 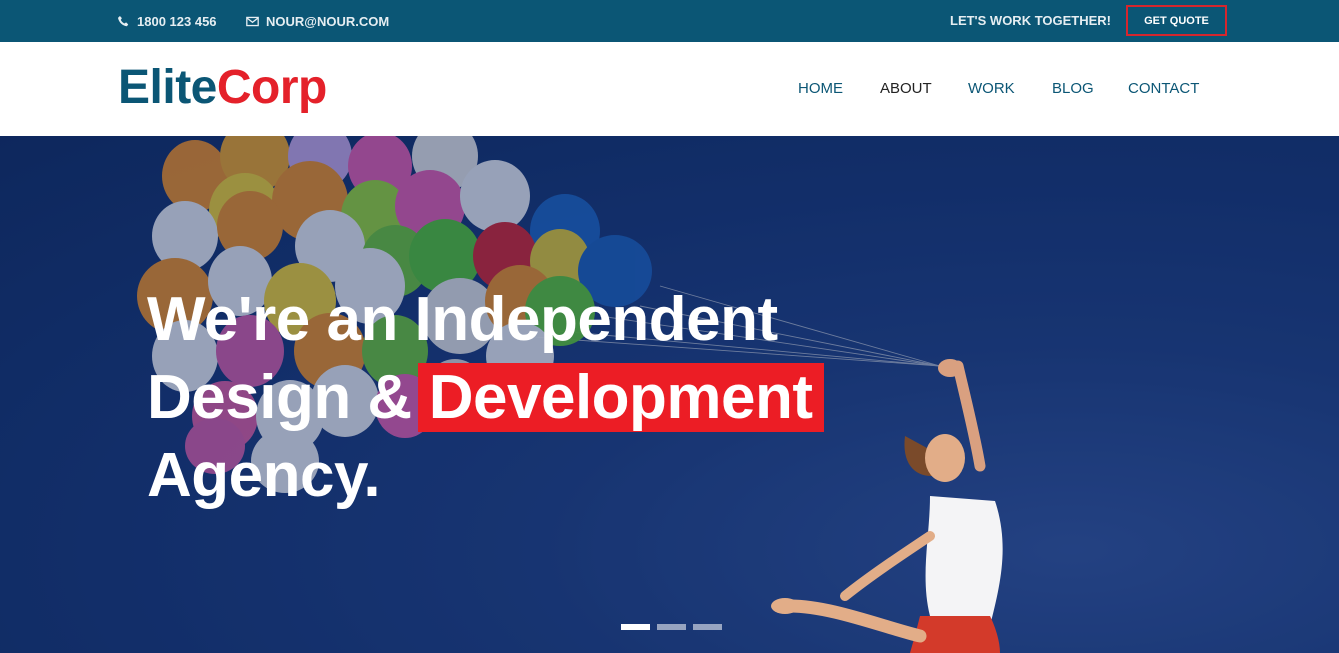 I want to click on logo: EliteCorp, so click(x=222, y=88).